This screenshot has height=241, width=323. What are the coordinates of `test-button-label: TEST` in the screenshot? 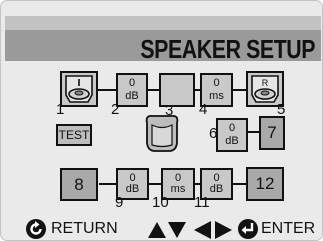 It's located at (74, 135).